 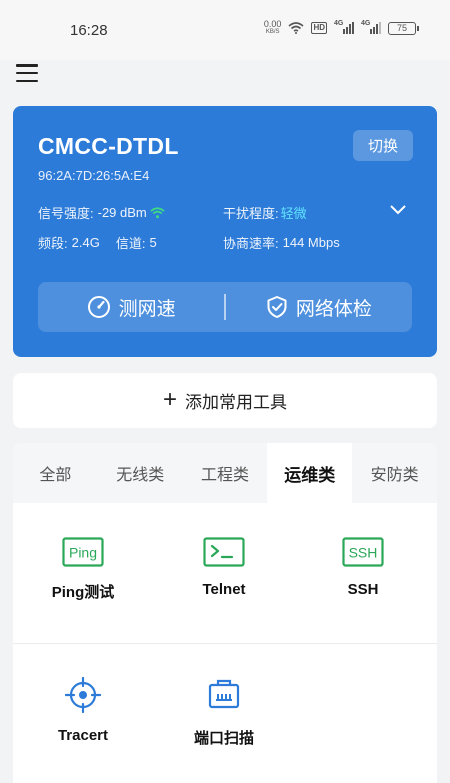 What do you see at coordinates (363, 589) in the screenshot?
I see `tool-label: SSH` at bounding box center [363, 589].